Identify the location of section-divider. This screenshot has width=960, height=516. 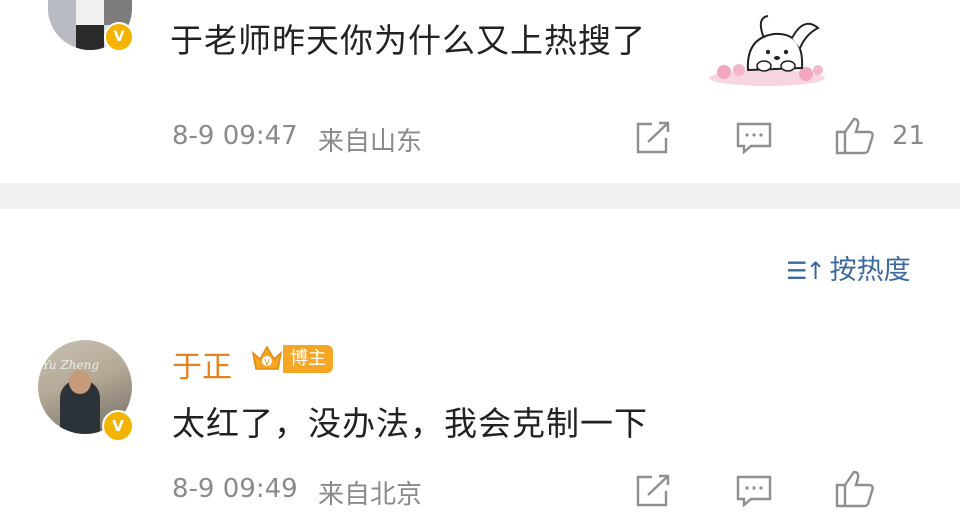
(480, 196).